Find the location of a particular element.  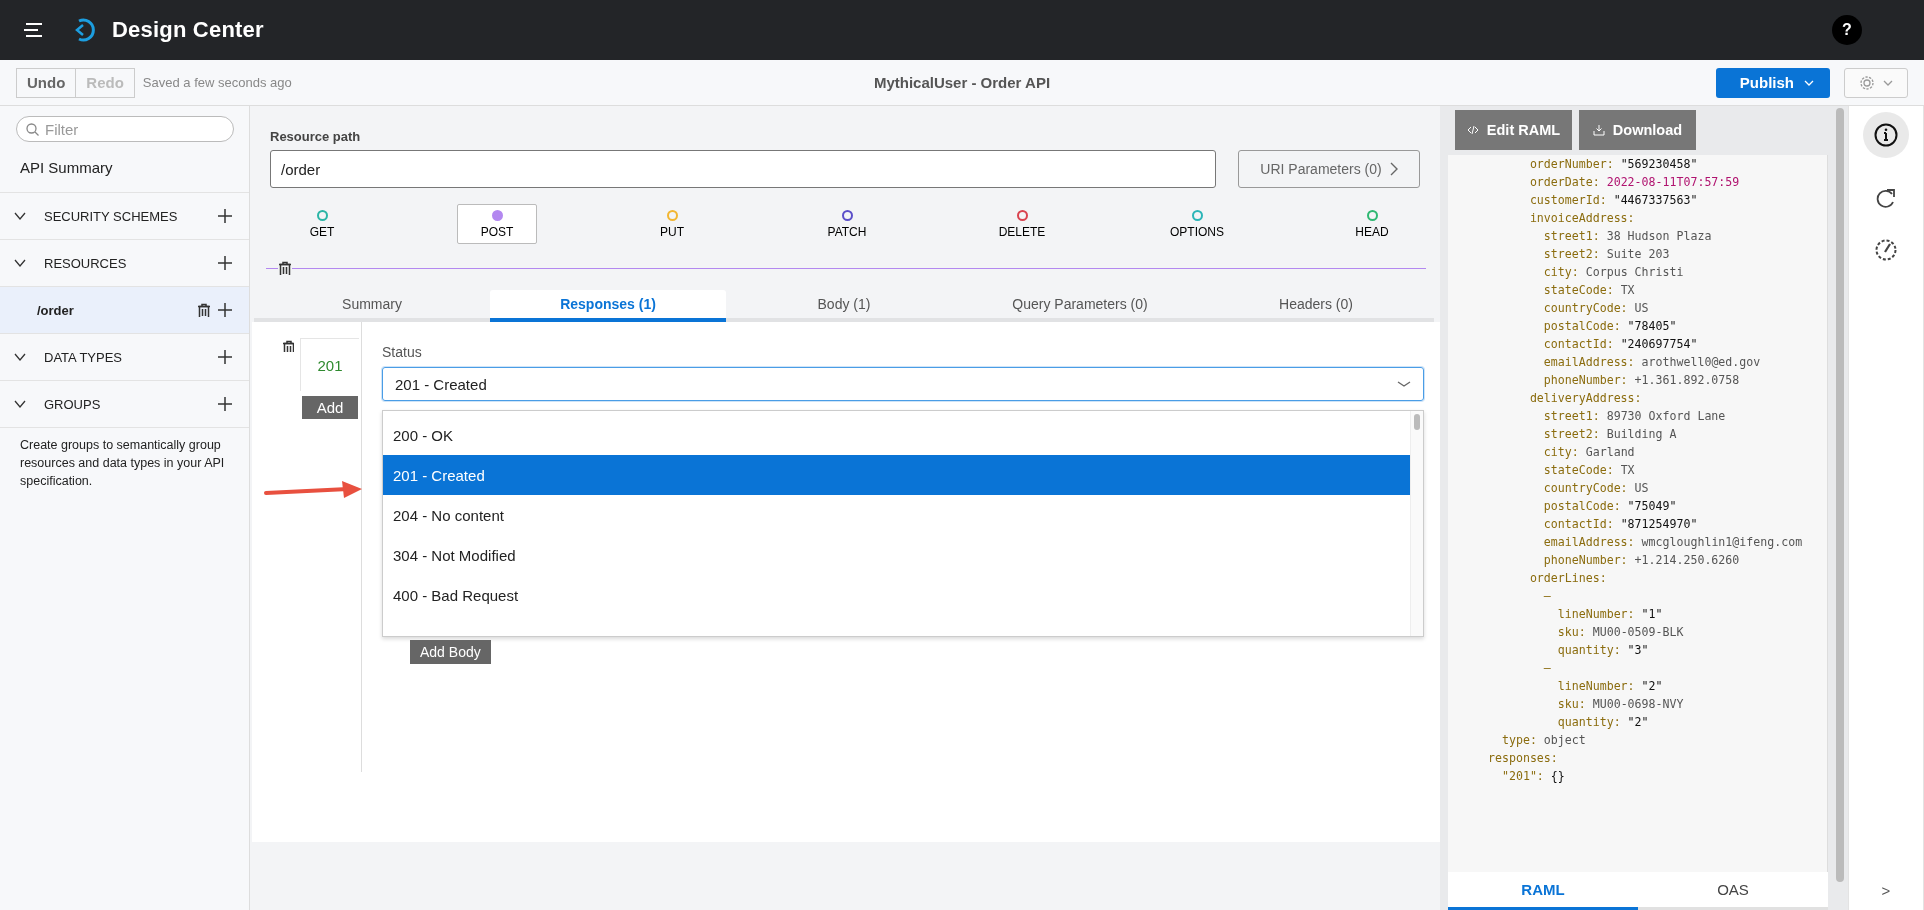

code-line: sku: MU00-0698-NVY is located at coordinates (1620, 704).